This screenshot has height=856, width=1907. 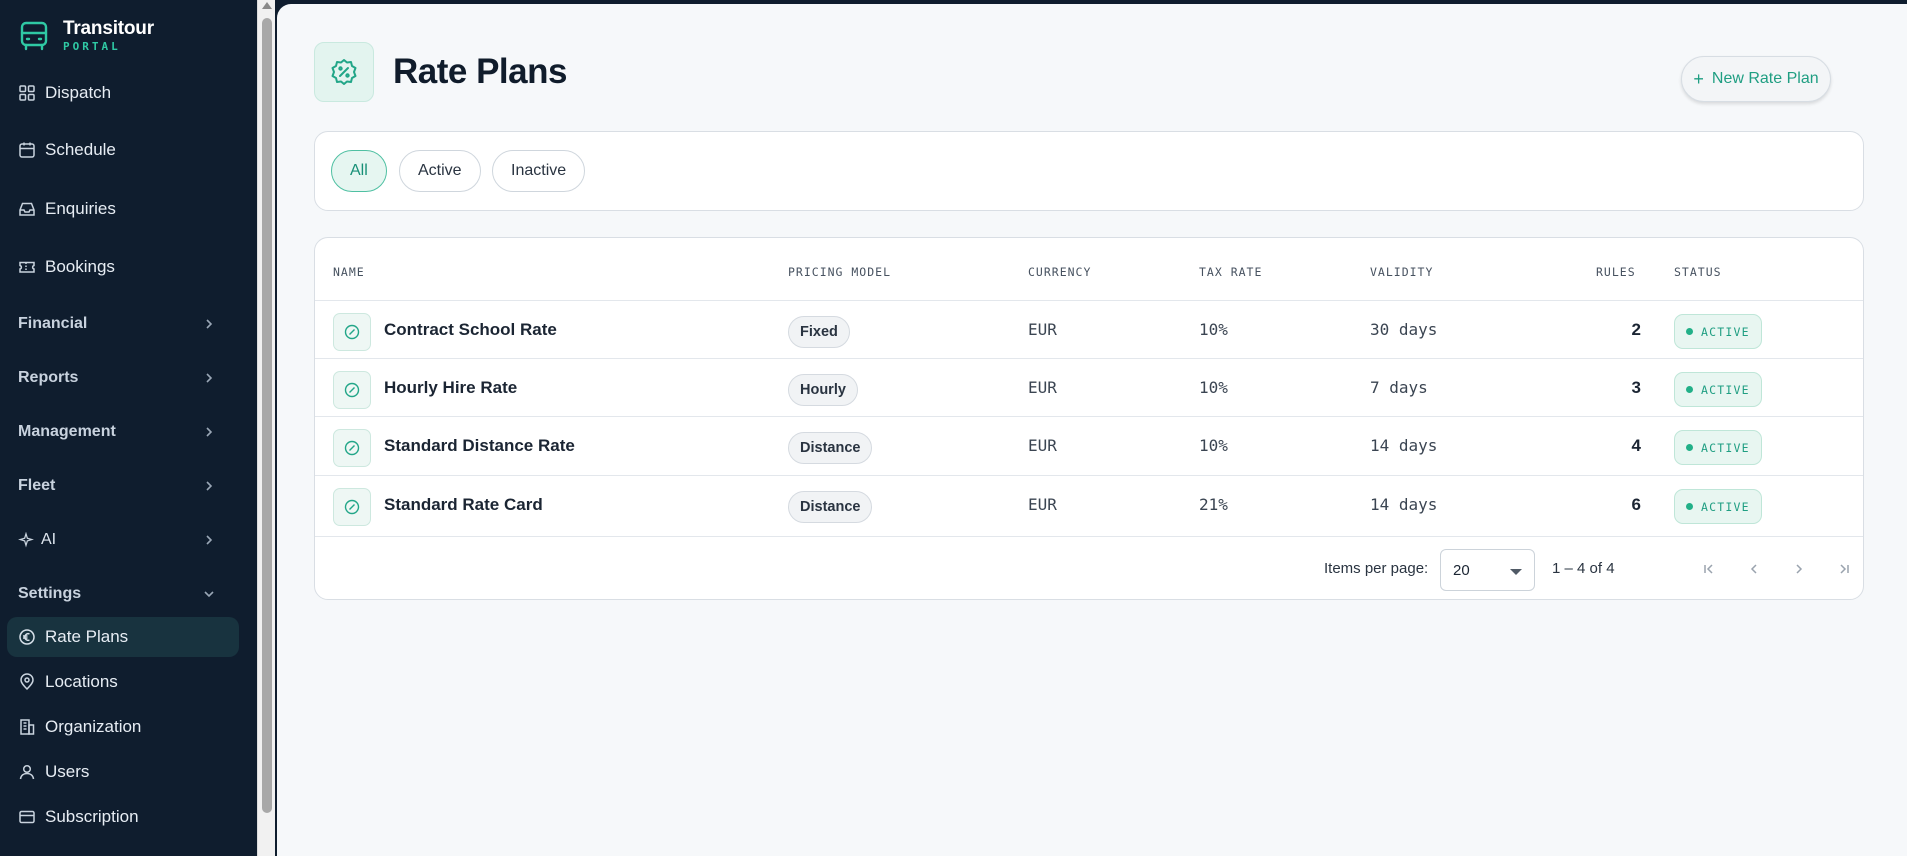 What do you see at coordinates (123, 682) in the screenshot?
I see `sidebar-item-locations: Locations` at bounding box center [123, 682].